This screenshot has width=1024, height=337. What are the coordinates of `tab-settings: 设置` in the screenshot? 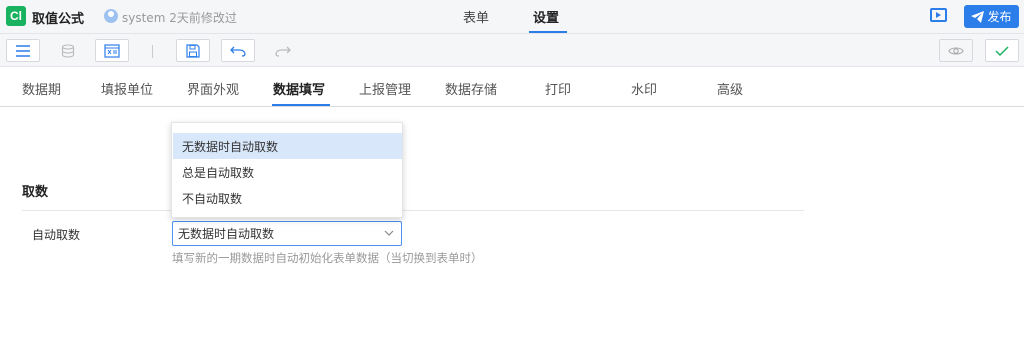 It's located at (546, 16).